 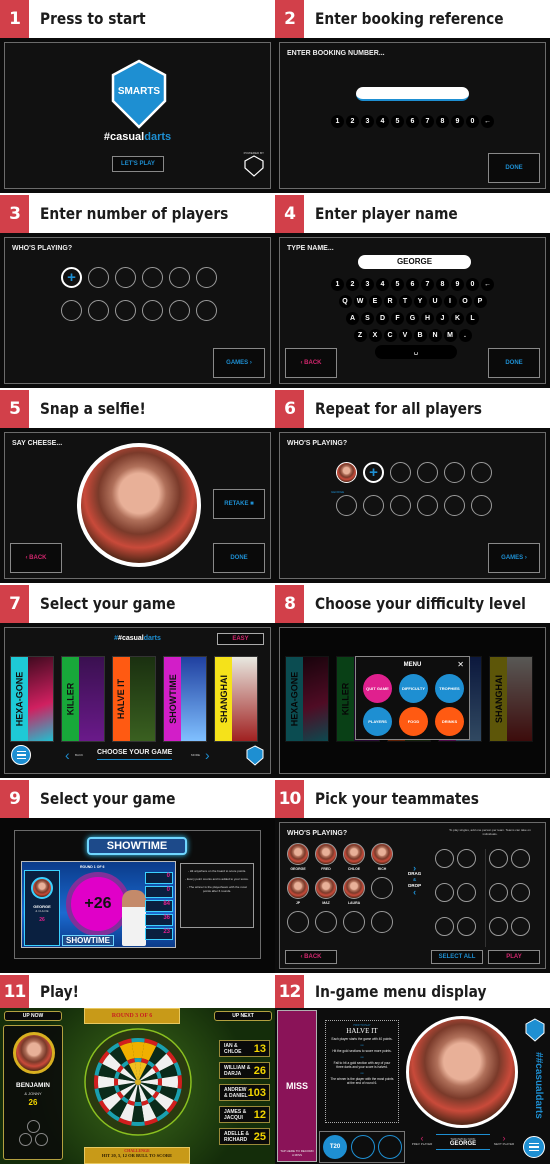 I want to click on play-button: PLAY, so click(x=514, y=957).